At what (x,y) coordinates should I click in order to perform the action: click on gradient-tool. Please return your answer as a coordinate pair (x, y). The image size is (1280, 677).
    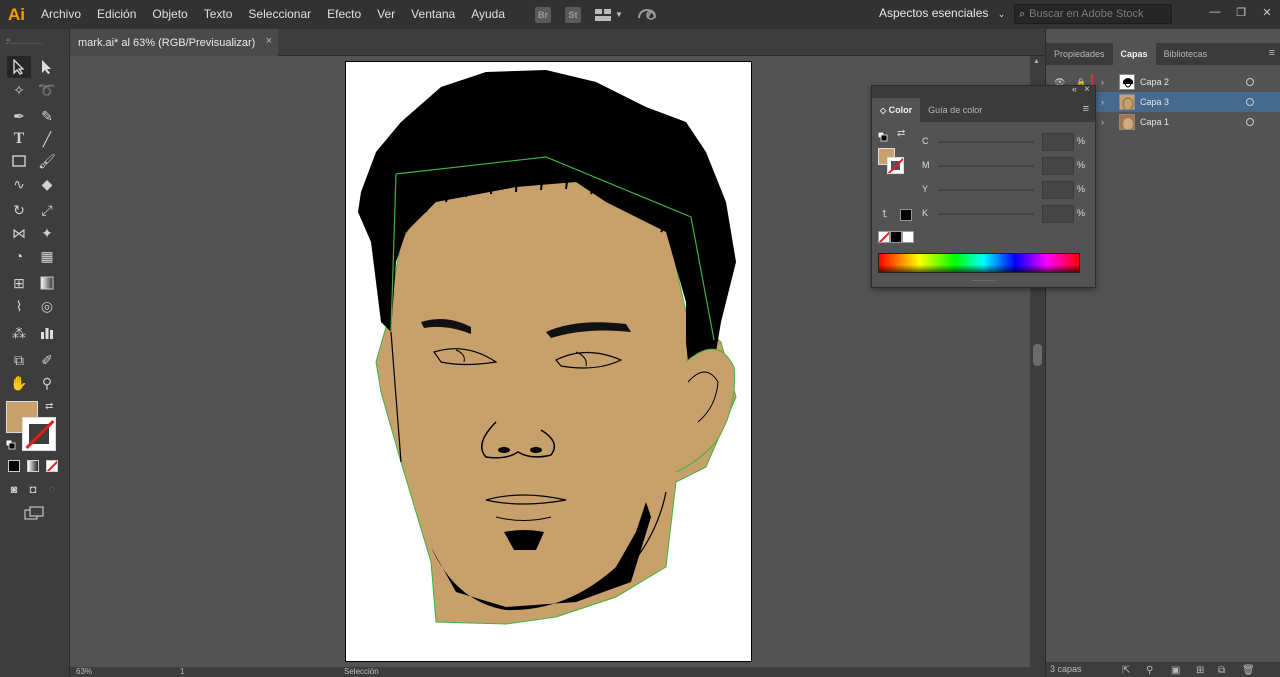
    Looking at the image, I should click on (47, 283).